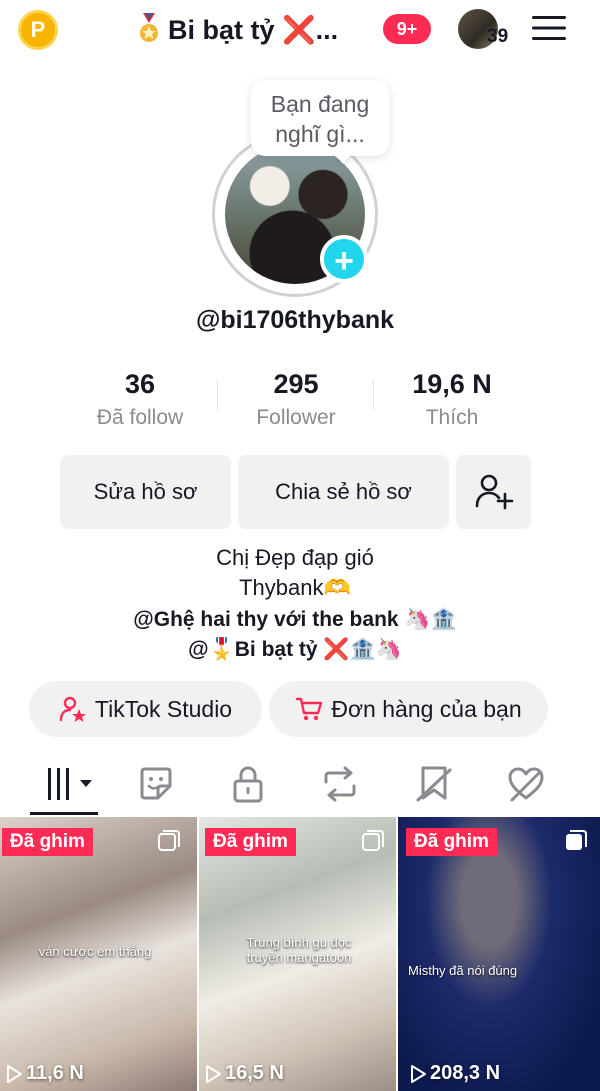 The height and width of the screenshot is (1091, 600). Describe the element at coordinates (426, 708) in the screenshot. I see `orders-label: Đơn hàng của bạn` at that location.